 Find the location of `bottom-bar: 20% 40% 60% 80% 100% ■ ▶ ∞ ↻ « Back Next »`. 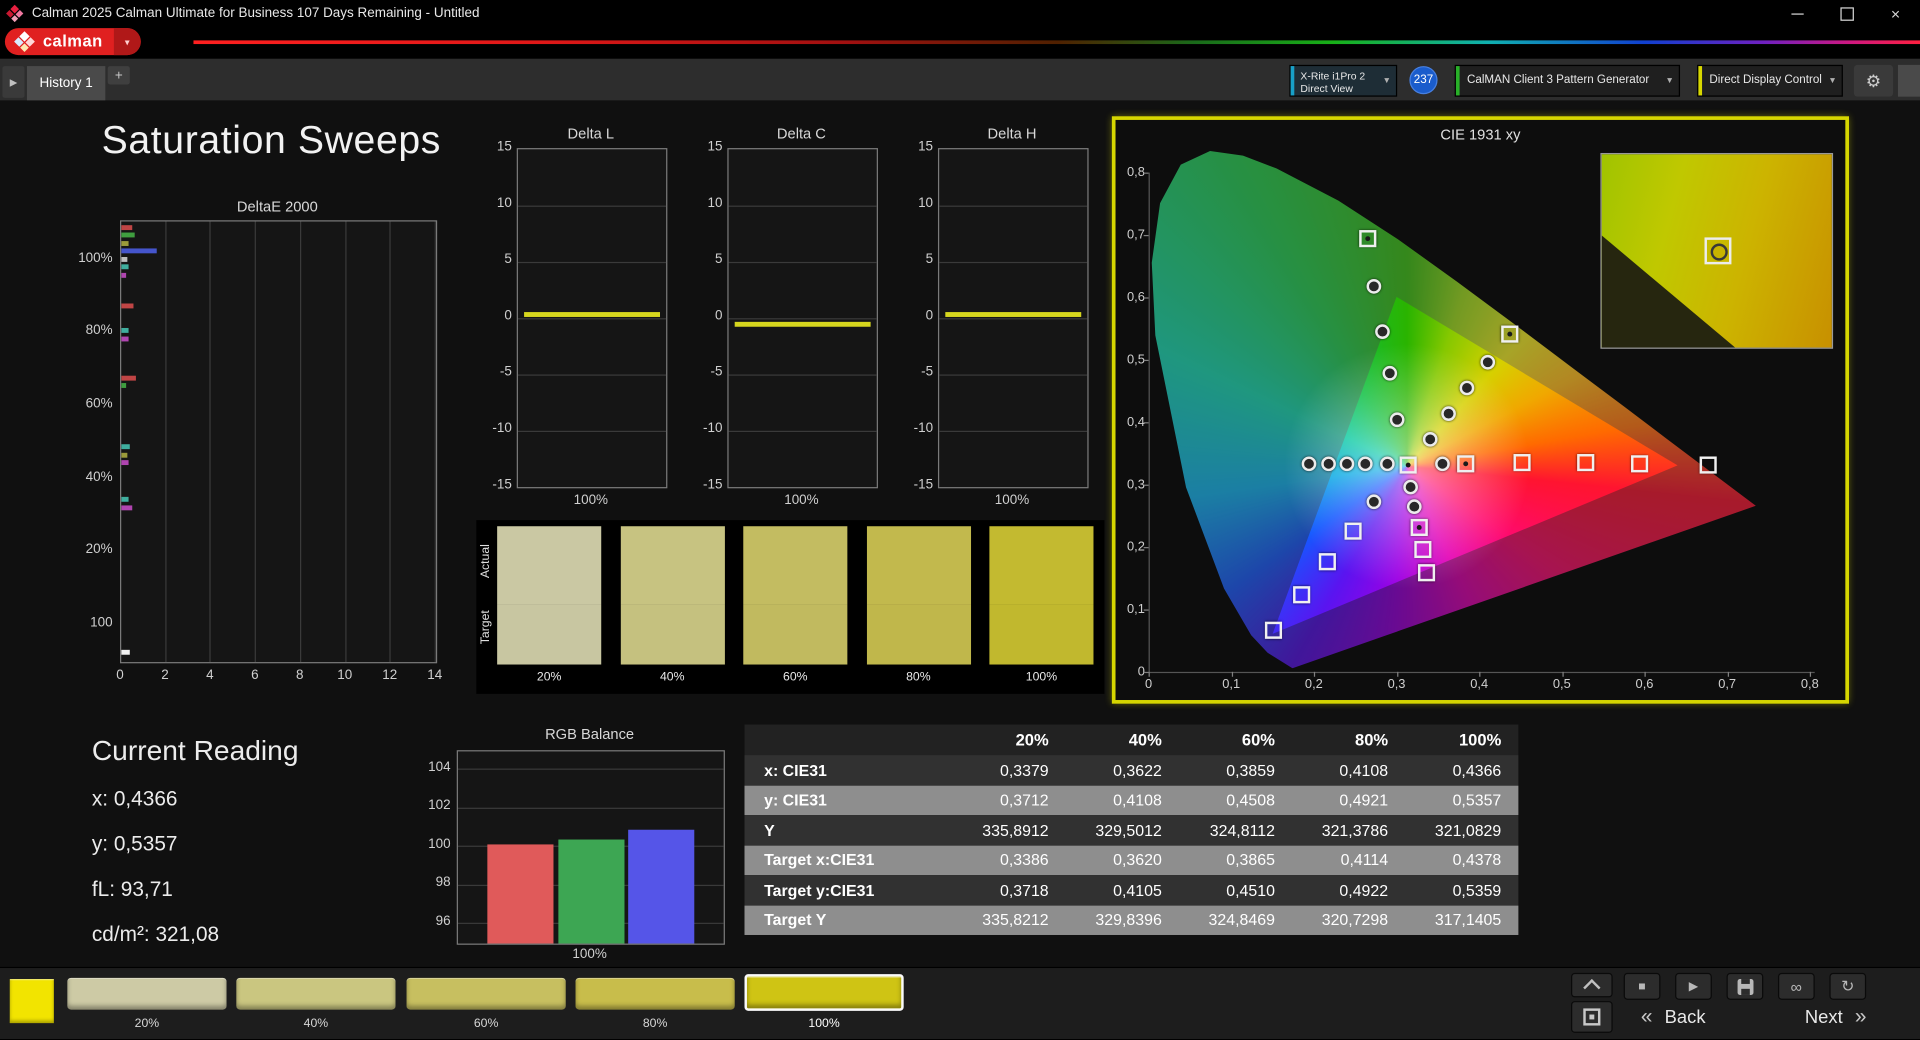

bottom-bar: 20% 40% 60% 80% 100% ■ ▶ ∞ ↻ « Back Next » is located at coordinates (960, 1003).